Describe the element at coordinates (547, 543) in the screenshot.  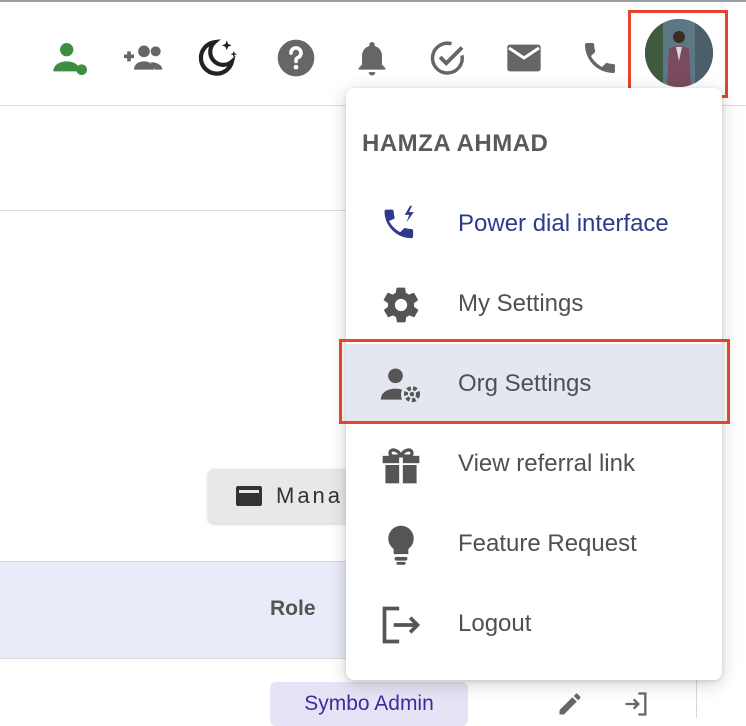
I see `menu-item-label: Feature Request` at that location.